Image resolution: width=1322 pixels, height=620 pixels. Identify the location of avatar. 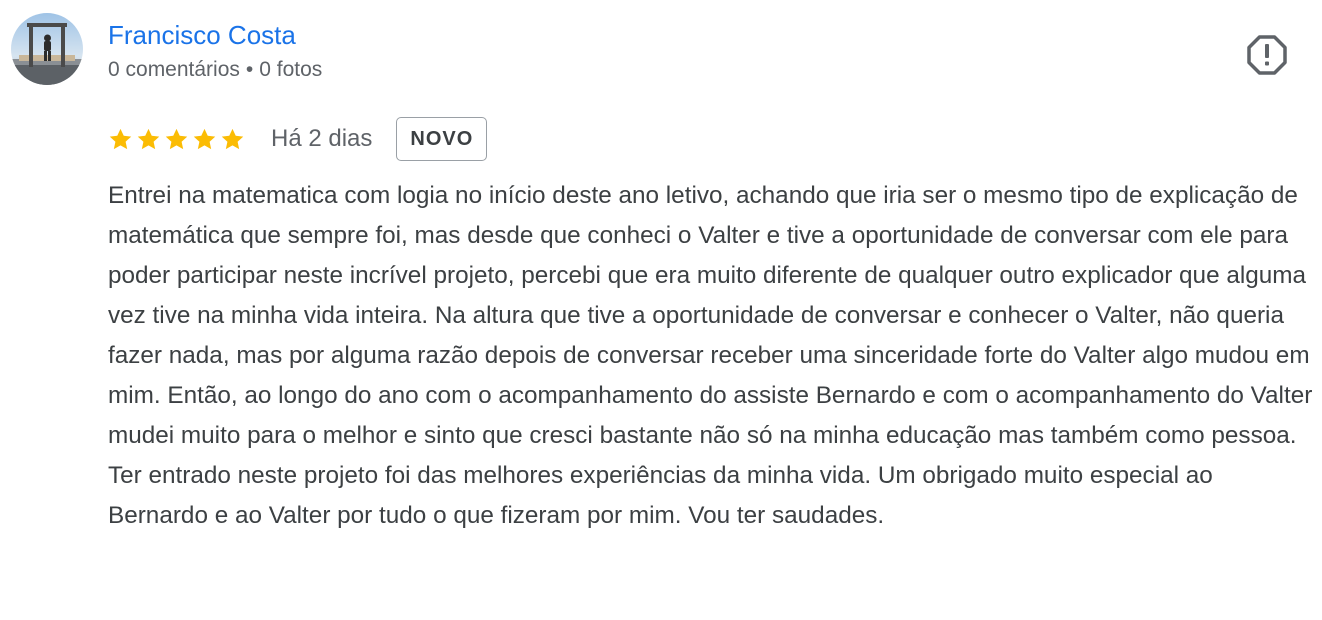
(47, 49).